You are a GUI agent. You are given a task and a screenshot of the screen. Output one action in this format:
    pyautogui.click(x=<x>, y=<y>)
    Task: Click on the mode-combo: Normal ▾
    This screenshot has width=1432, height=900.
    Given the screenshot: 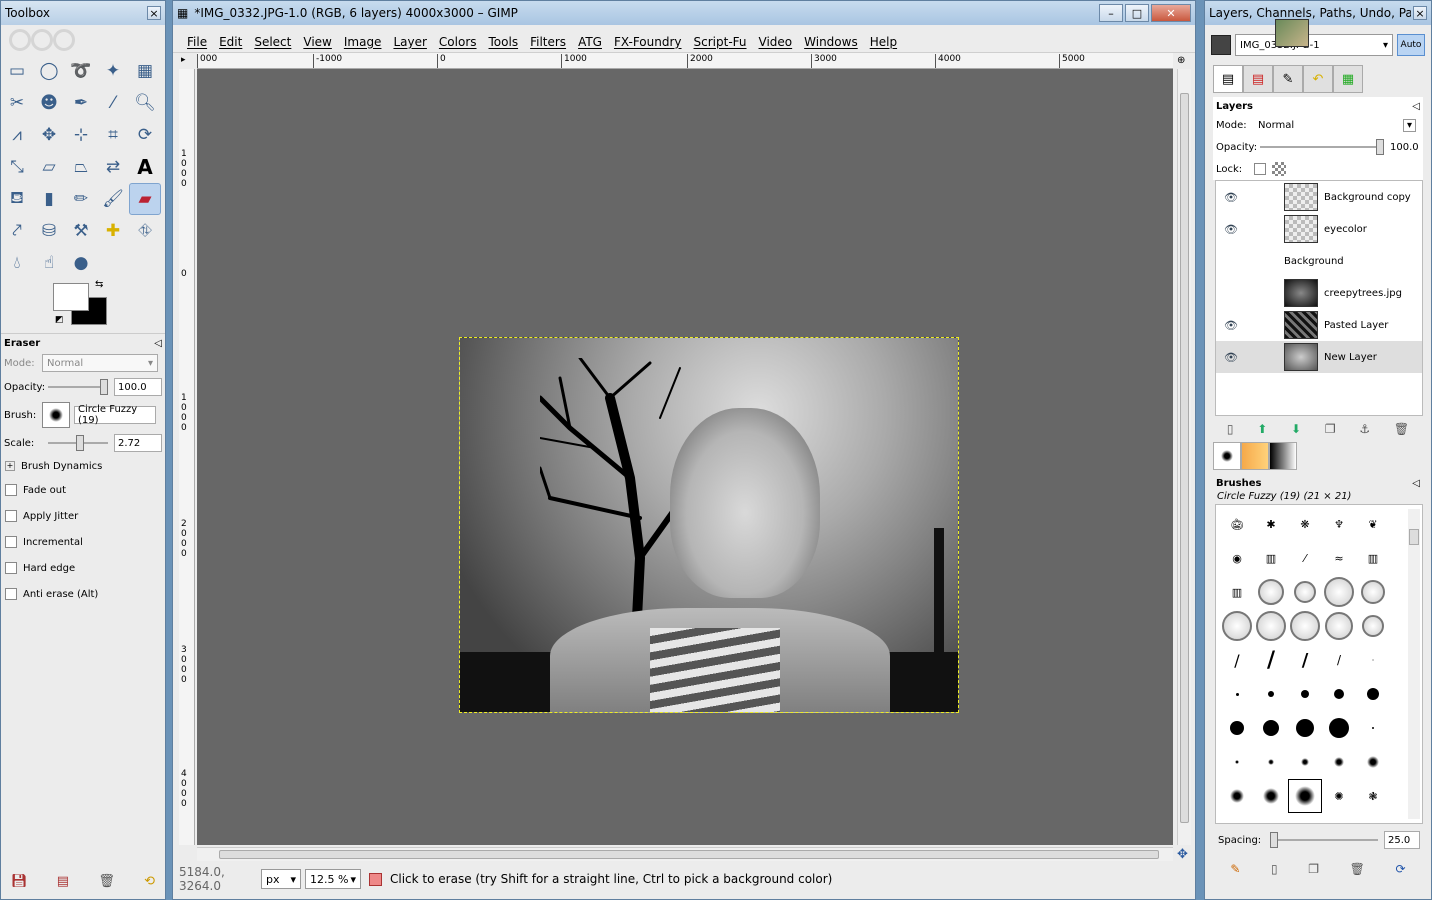 What is the action you would take?
    pyautogui.click(x=100, y=363)
    